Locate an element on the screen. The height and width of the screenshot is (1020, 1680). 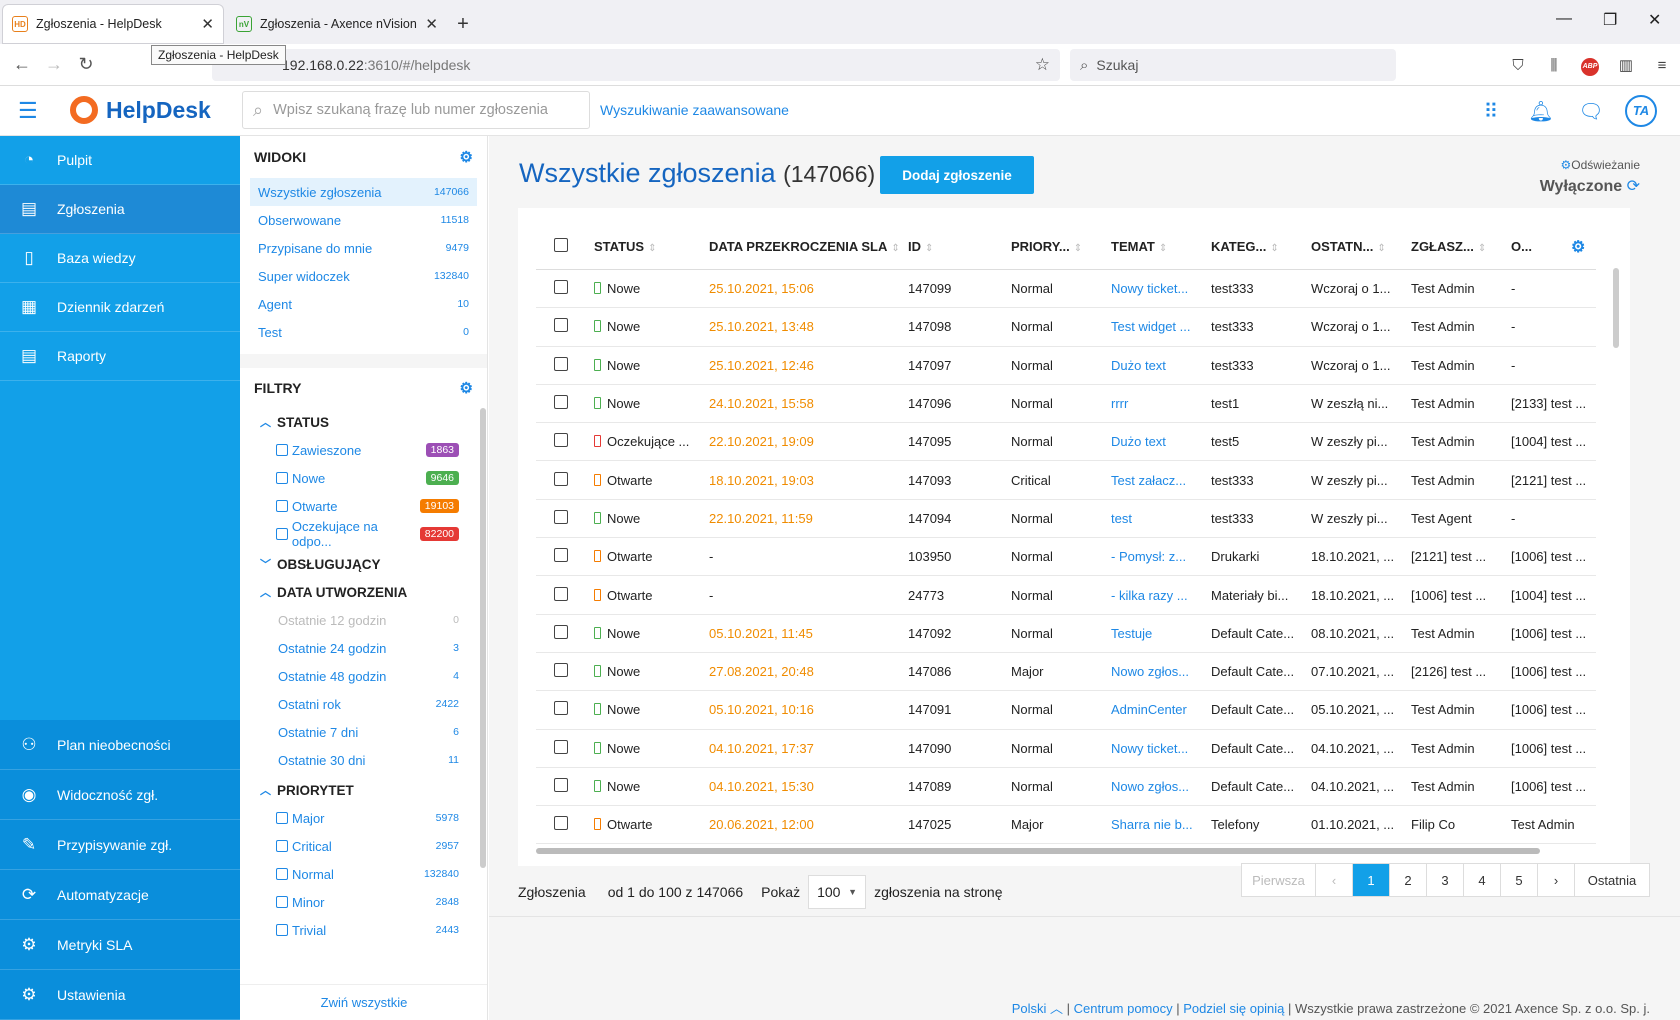
filter-section-status: ︿ STATUS is located at coordinates (363, 422).